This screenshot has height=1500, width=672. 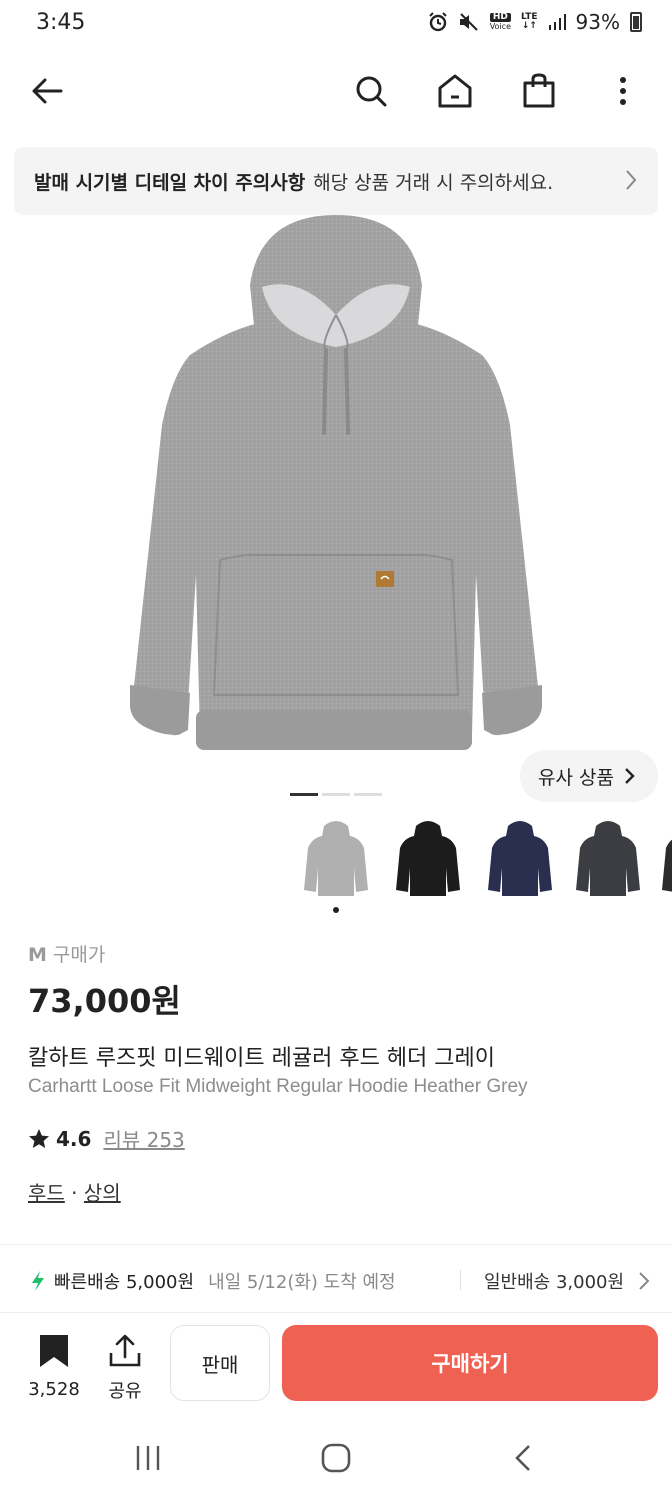 What do you see at coordinates (636, 22) in the screenshot?
I see `battery-icon` at bounding box center [636, 22].